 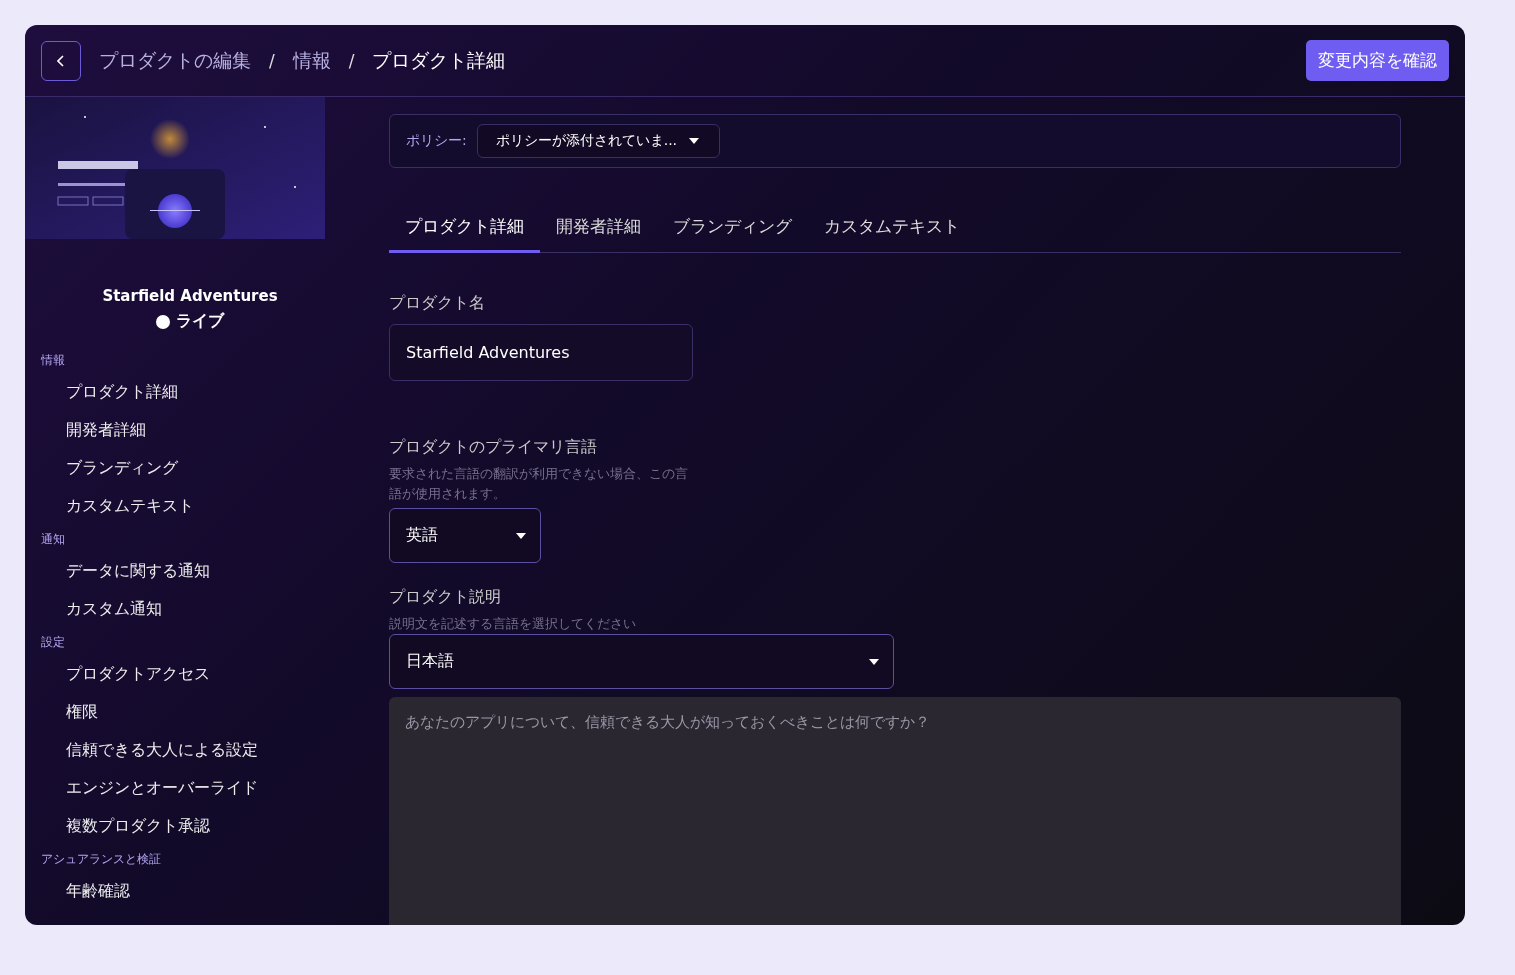 What do you see at coordinates (464, 229) in the screenshot?
I see `tab: プロダクト詳細` at bounding box center [464, 229].